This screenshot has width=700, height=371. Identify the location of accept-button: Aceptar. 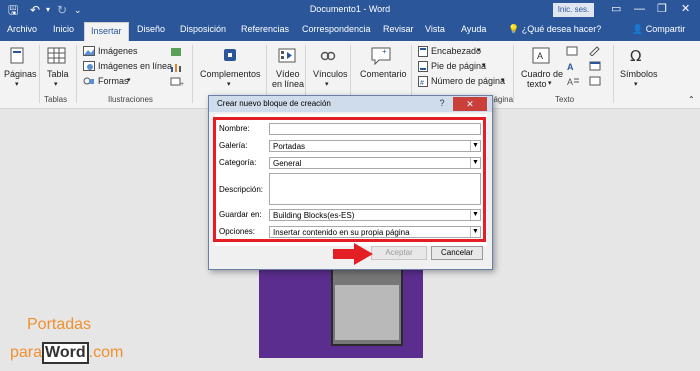
(399, 253).